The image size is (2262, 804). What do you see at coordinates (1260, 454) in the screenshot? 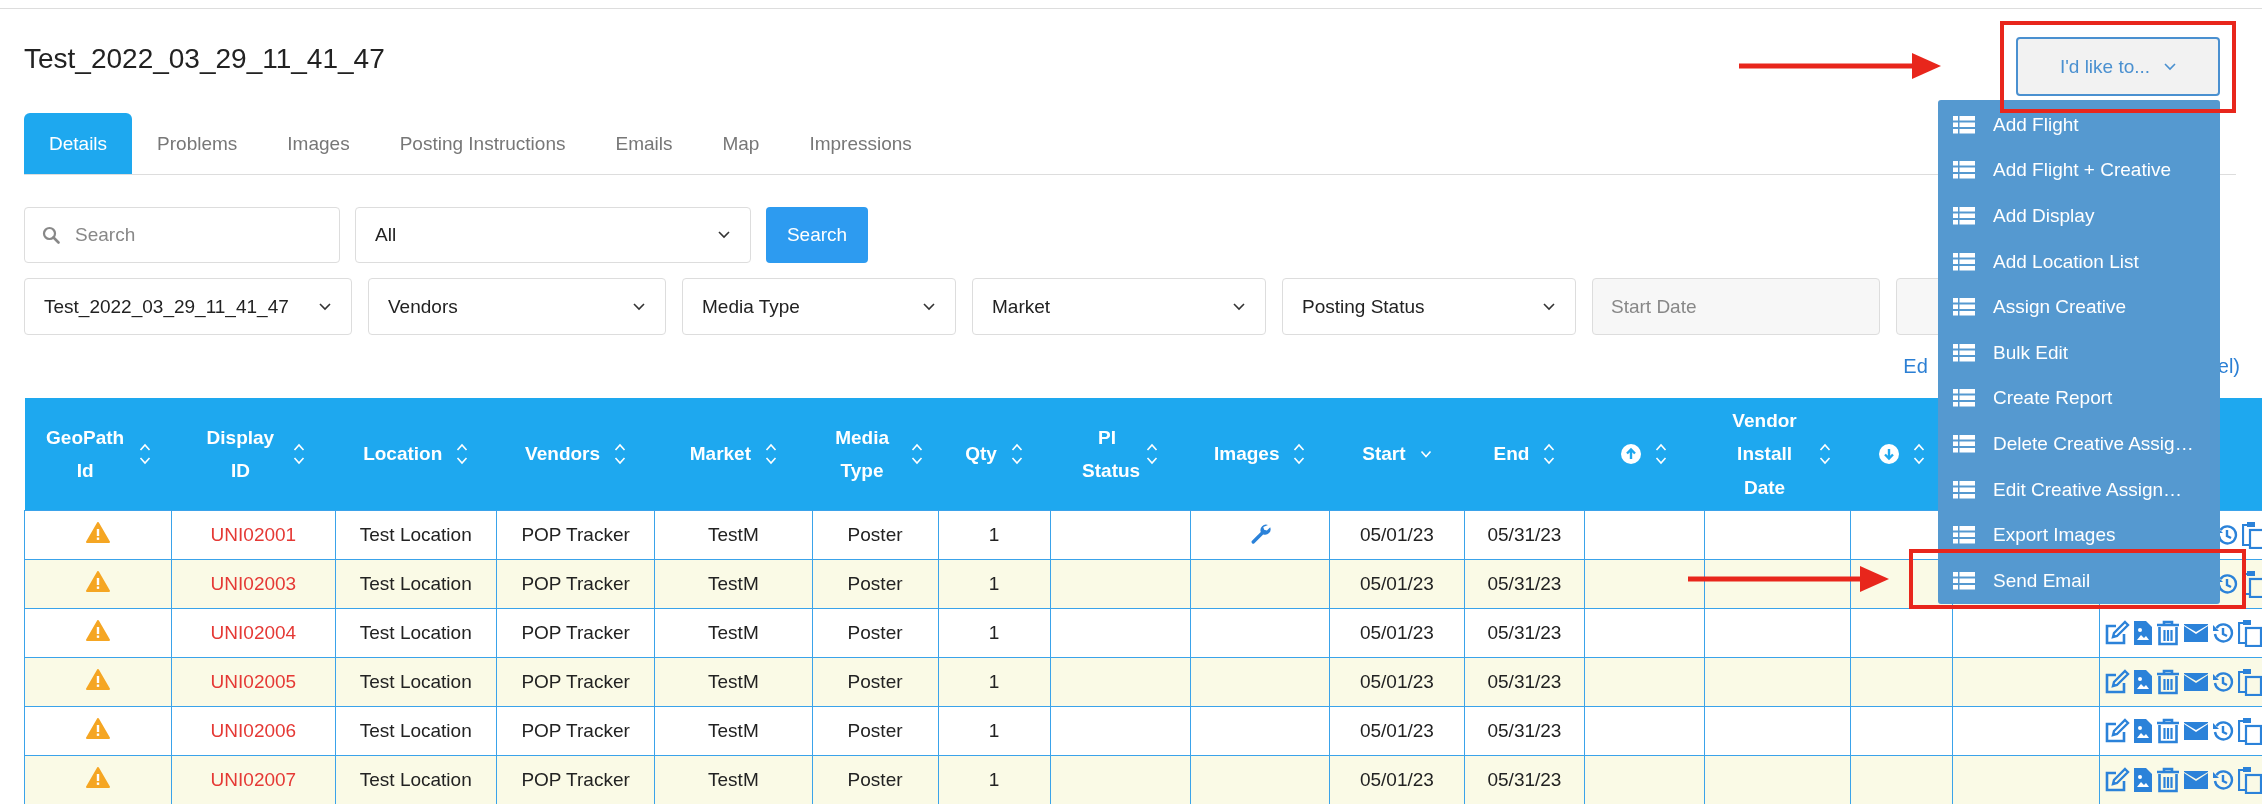
I see `column-header: Images` at bounding box center [1260, 454].